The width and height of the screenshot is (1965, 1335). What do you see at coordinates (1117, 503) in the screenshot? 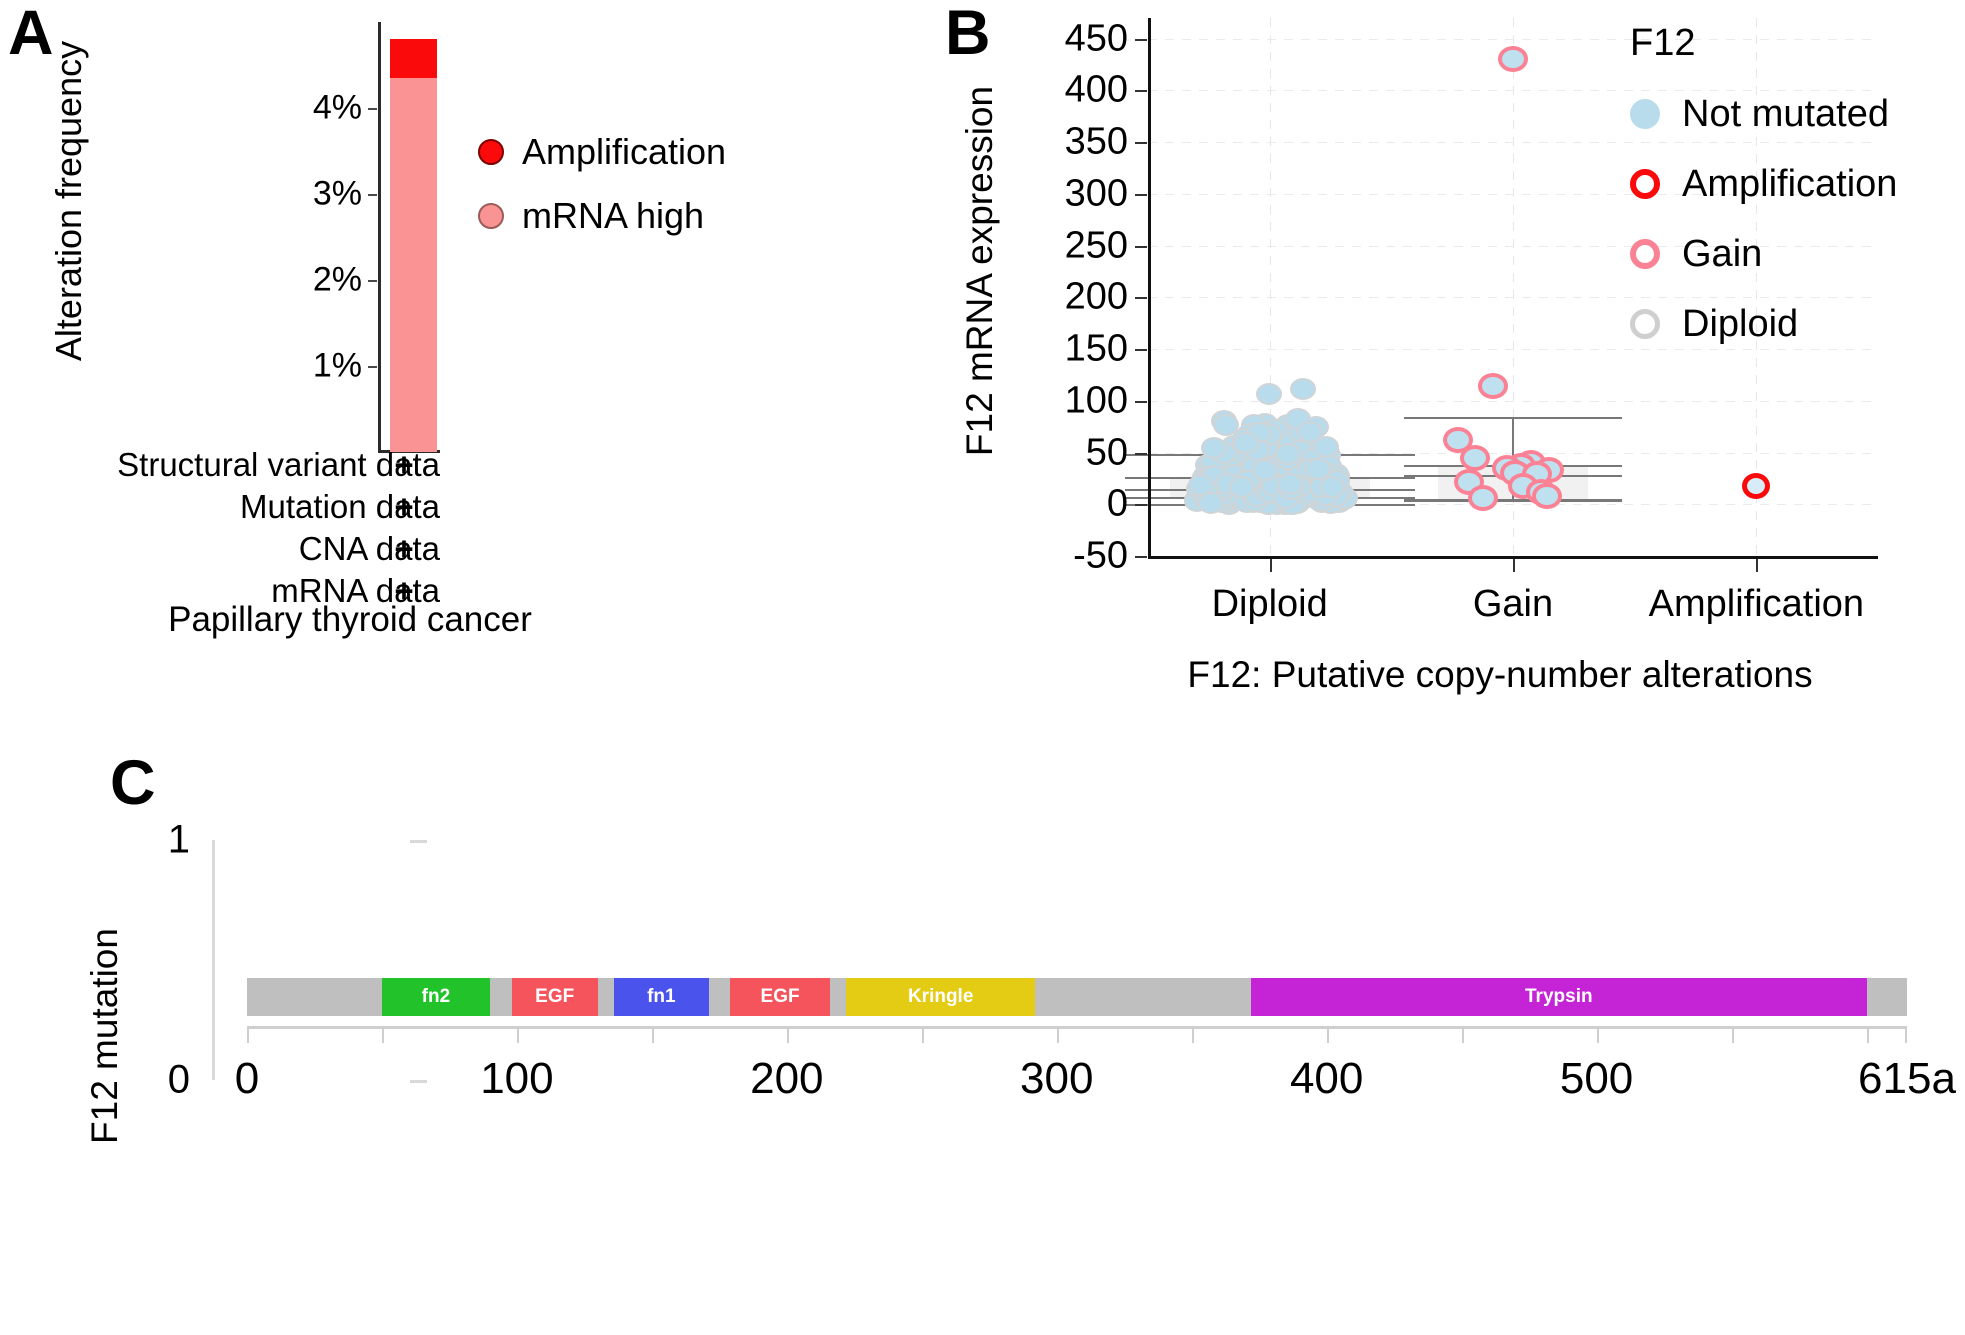
I see `panel-b-y-tick-label: 0` at bounding box center [1117, 503].